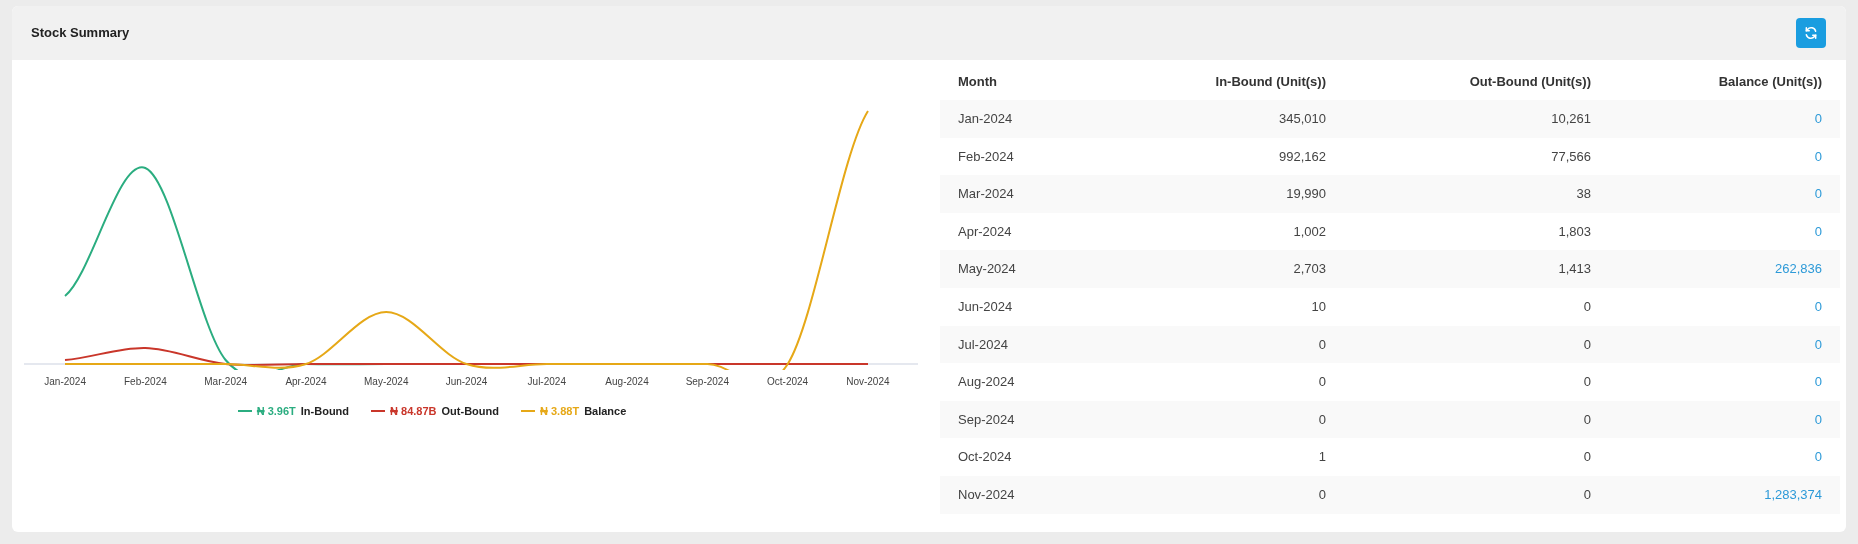  What do you see at coordinates (306, 382) in the screenshot?
I see `axis-label: Apr-2024` at bounding box center [306, 382].